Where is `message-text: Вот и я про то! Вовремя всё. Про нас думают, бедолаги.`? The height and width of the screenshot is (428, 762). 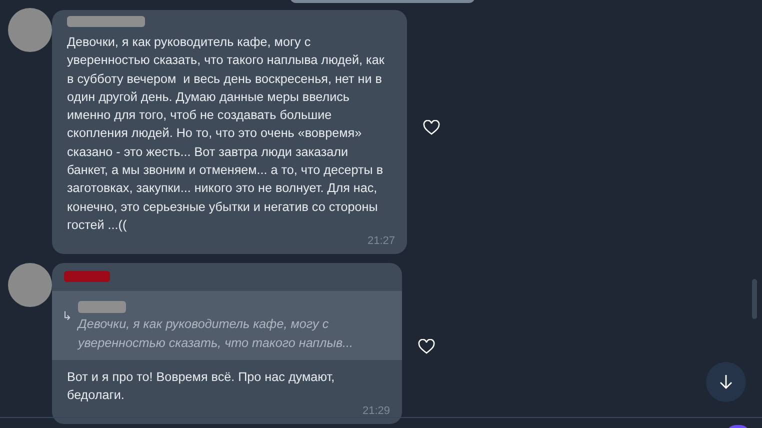 message-text: Вот и я про то! Вовремя всё. Про нас думают, бедолаги. is located at coordinates (201, 386).